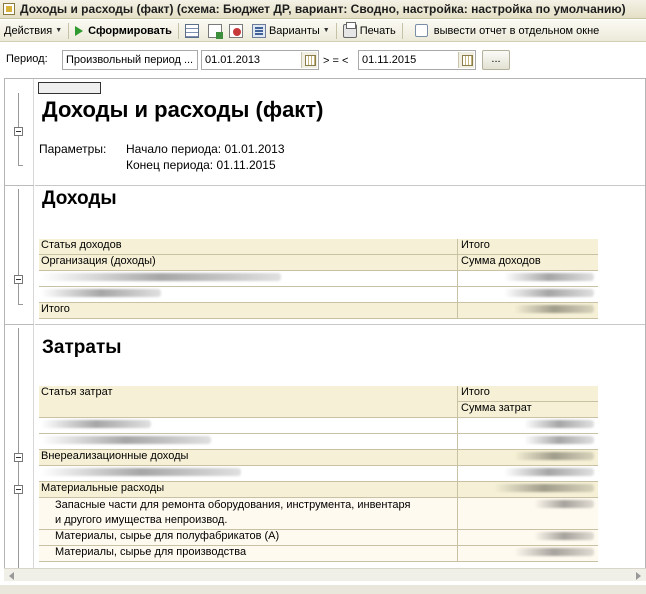 This screenshot has width=646, height=594. I want to click on section-divider, so click(340, 324).